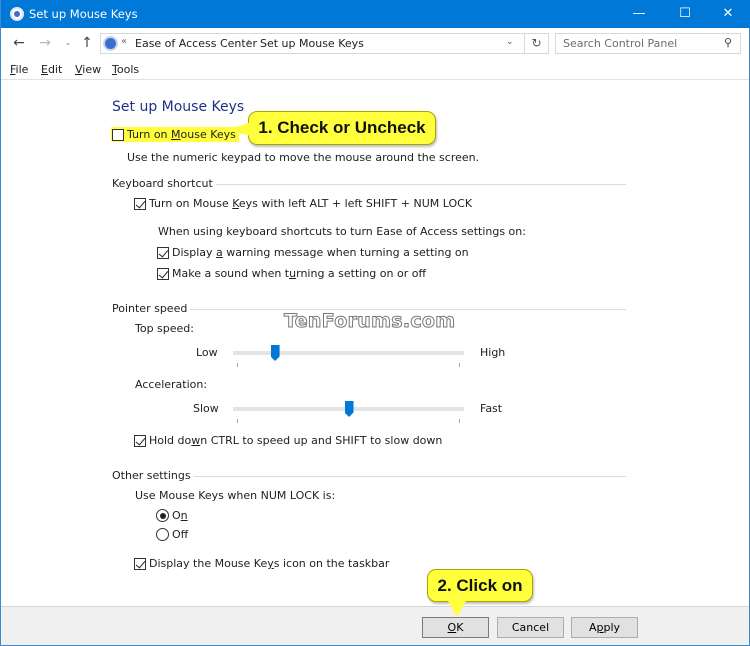 The image size is (750, 646). Describe the element at coordinates (455, 627) in the screenshot. I see `ok-button: OK` at that location.